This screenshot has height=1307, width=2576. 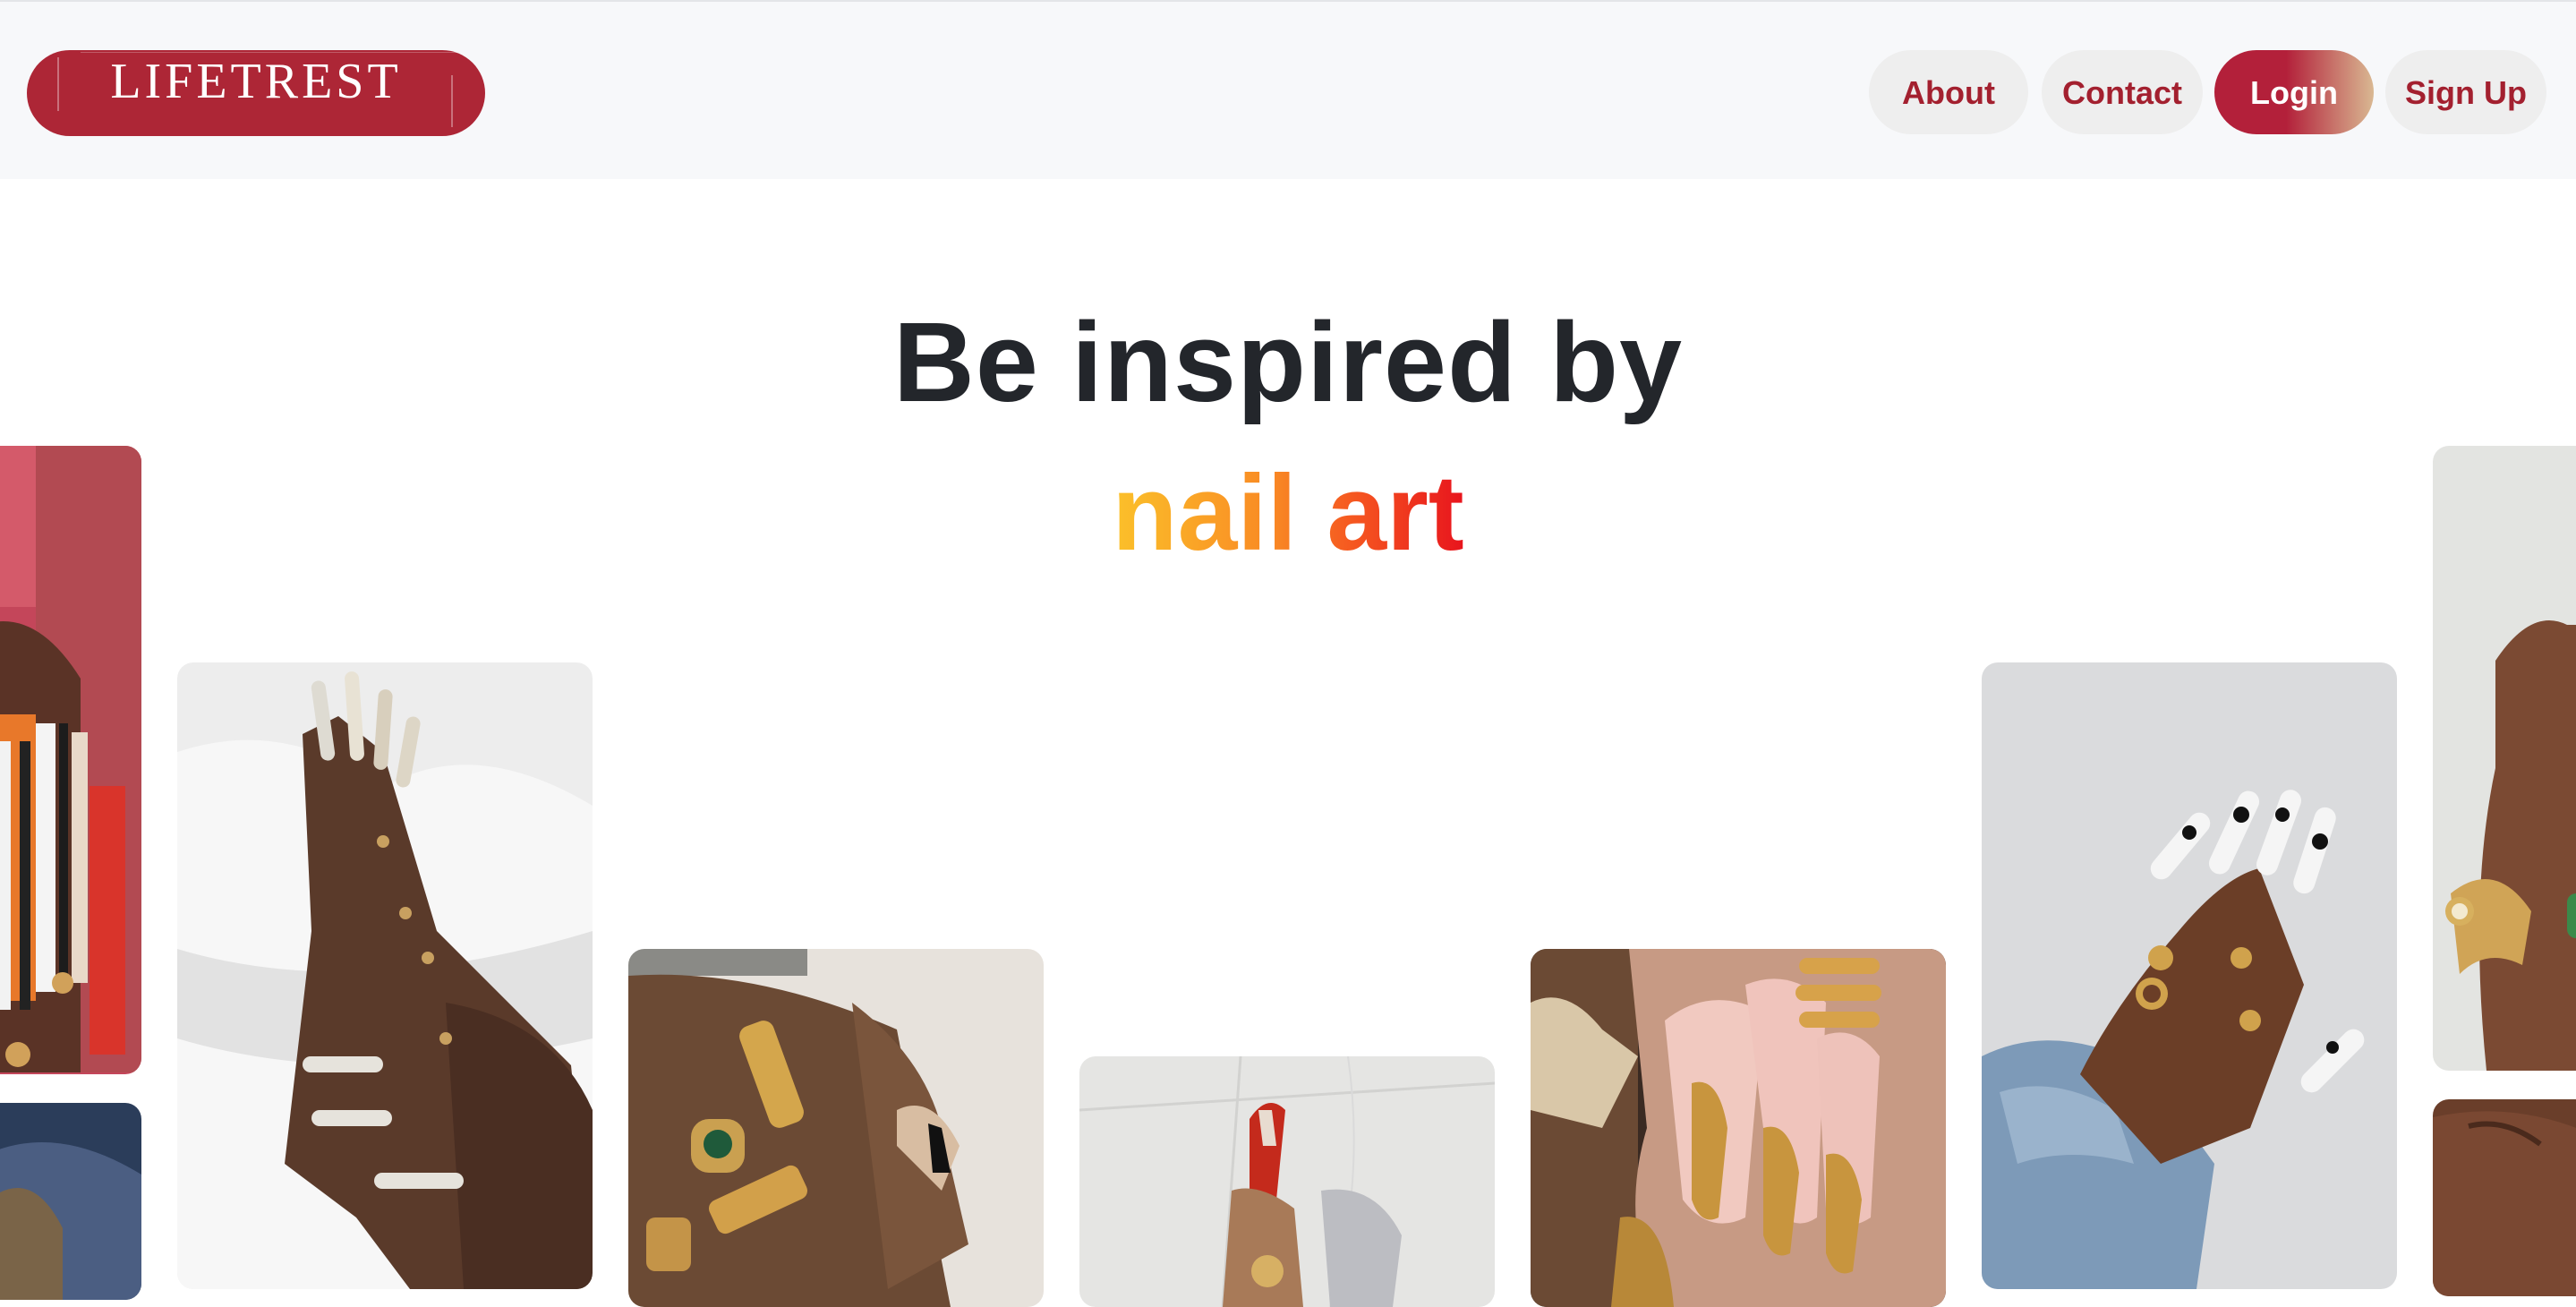 I want to click on hero-subheadline-text: nail art, so click(x=1288, y=513).